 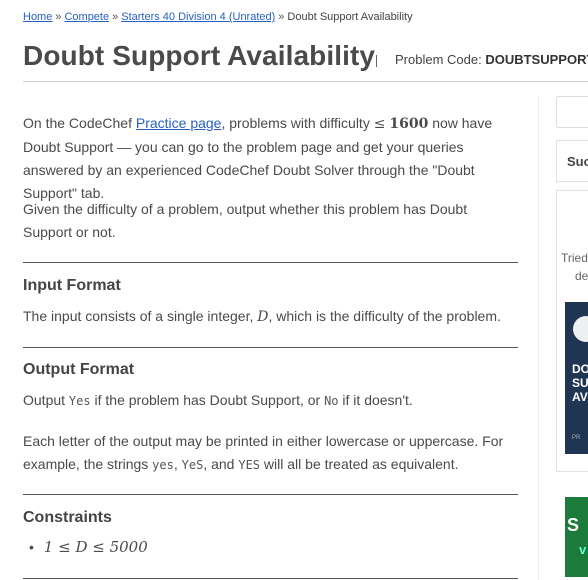 What do you see at coordinates (86, 17) in the screenshot?
I see `breadcrumb-compete-link: Compete` at bounding box center [86, 17].